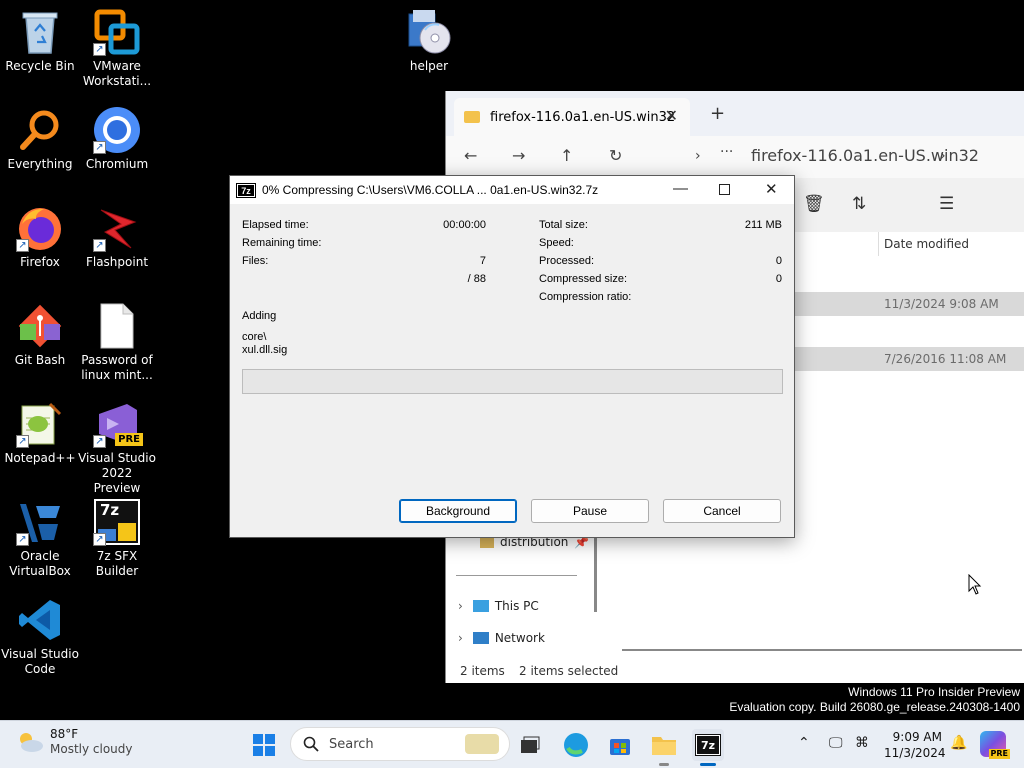 This screenshot has width=1024, height=768. Describe the element at coordinates (590, 511) in the screenshot. I see `pause-button: Pause` at that location.